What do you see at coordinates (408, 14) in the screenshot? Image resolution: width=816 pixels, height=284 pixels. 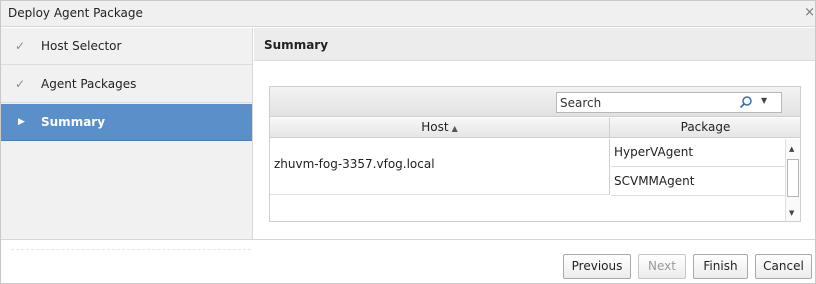 I see `title-bar: Deploy Agent Package ×` at bounding box center [408, 14].